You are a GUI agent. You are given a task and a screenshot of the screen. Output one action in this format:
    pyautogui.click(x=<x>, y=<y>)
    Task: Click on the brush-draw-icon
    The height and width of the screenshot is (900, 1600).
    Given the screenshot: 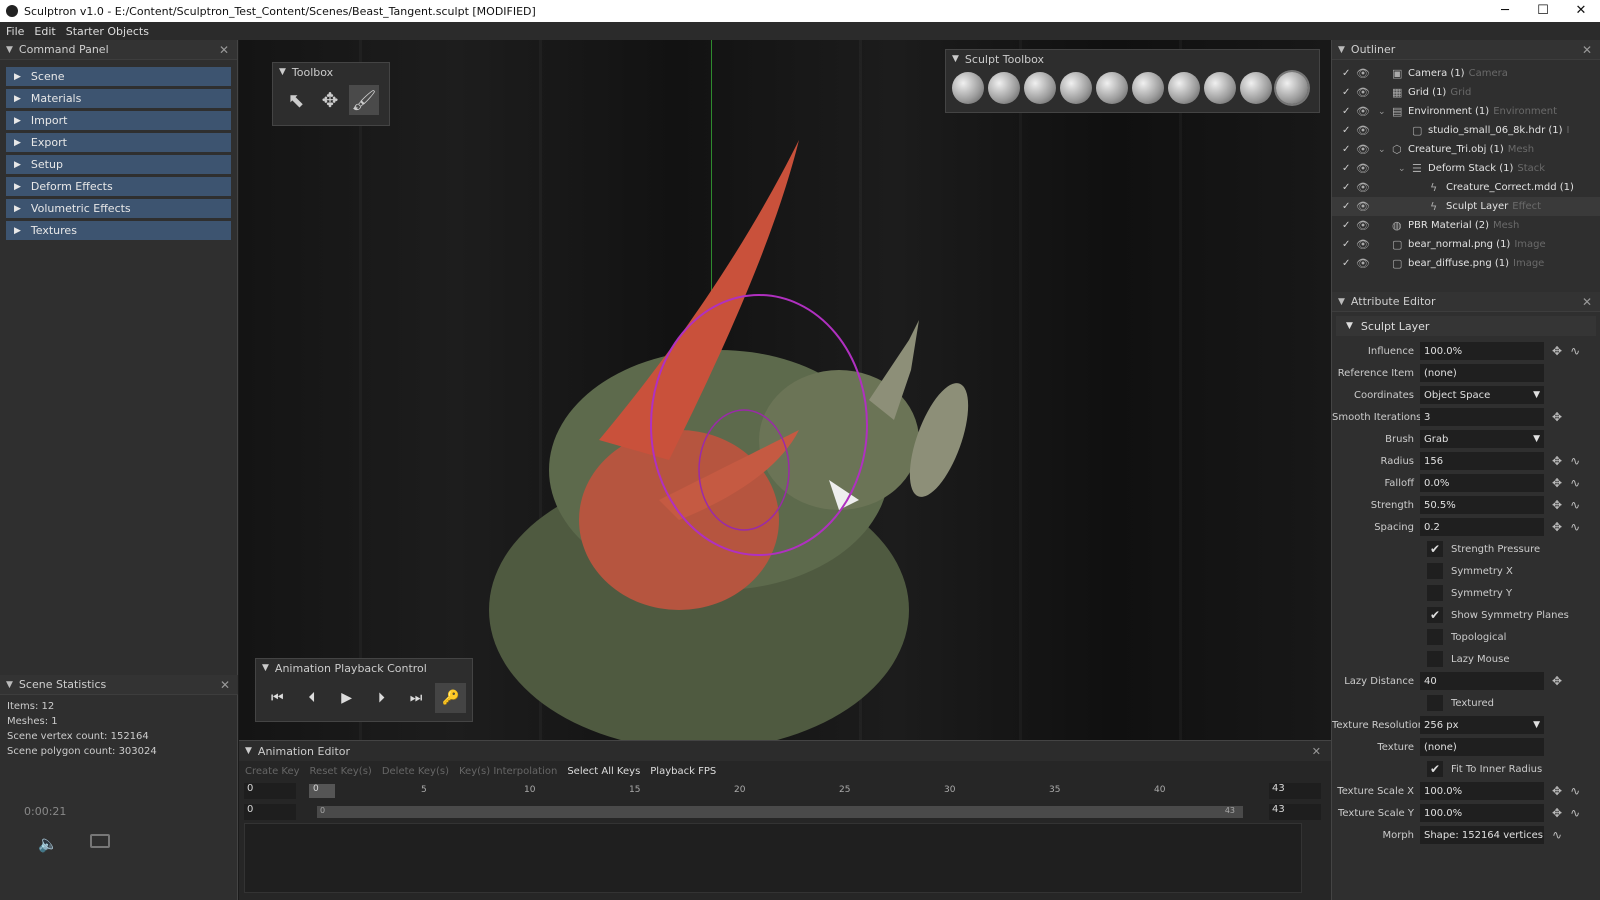 What is the action you would take?
    pyautogui.click(x=968, y=88)
    